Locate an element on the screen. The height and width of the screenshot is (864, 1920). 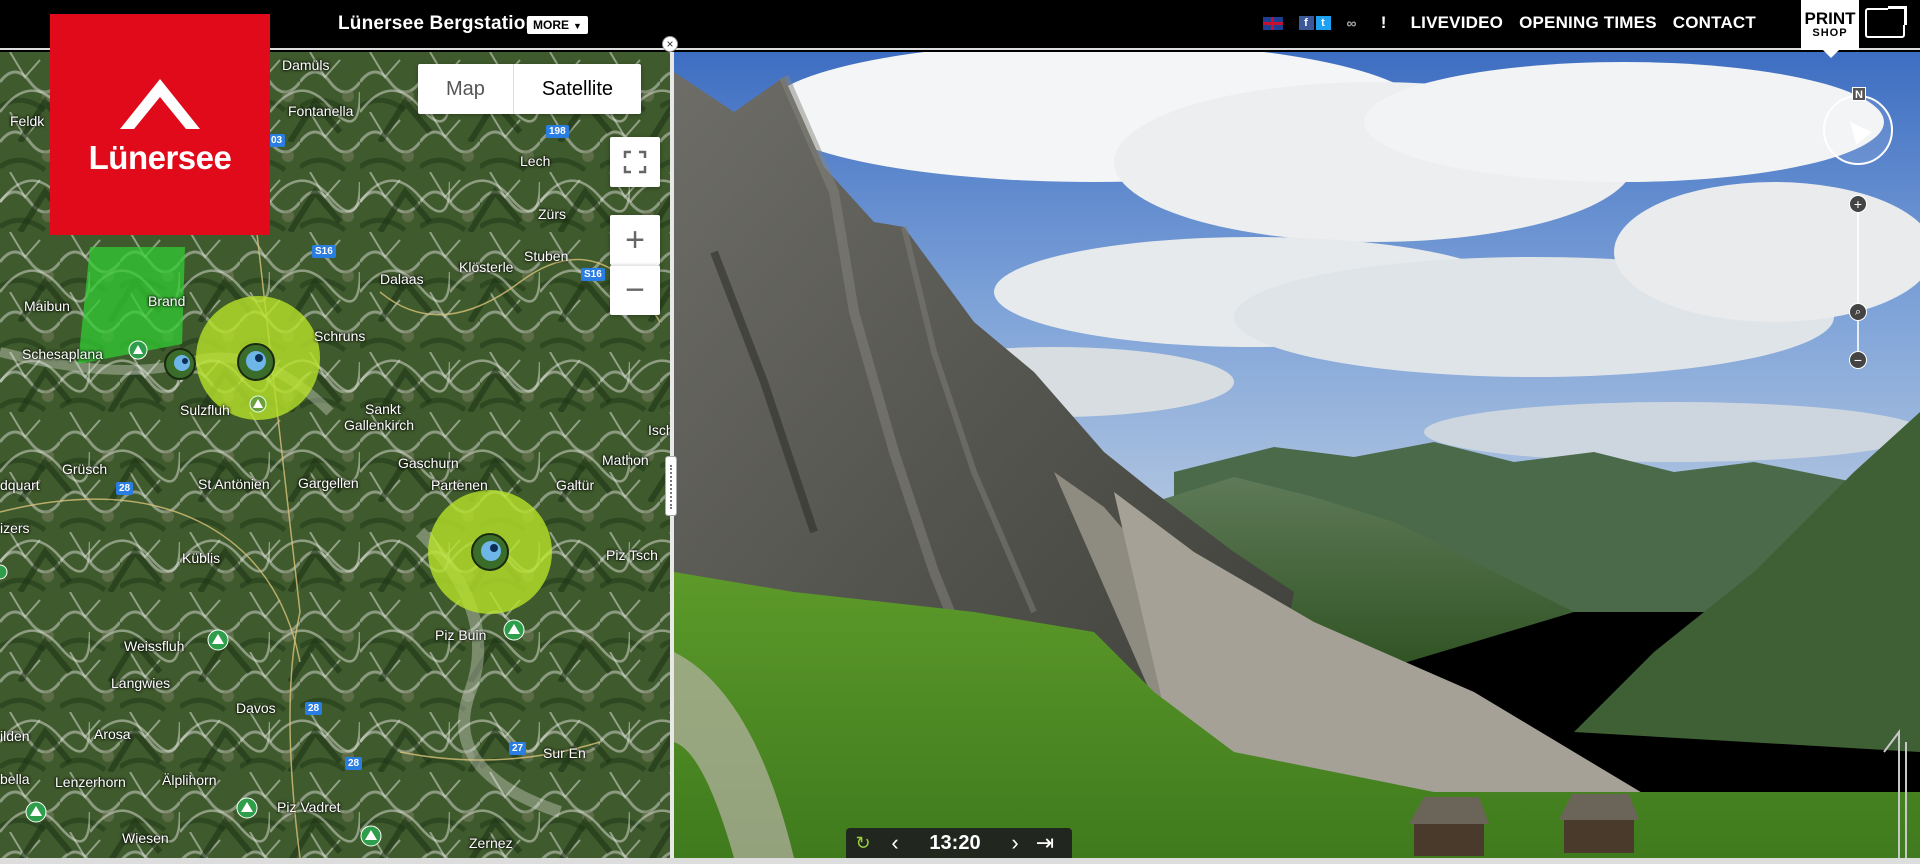
road-shield: 198 is located at coordinates (557, 131).